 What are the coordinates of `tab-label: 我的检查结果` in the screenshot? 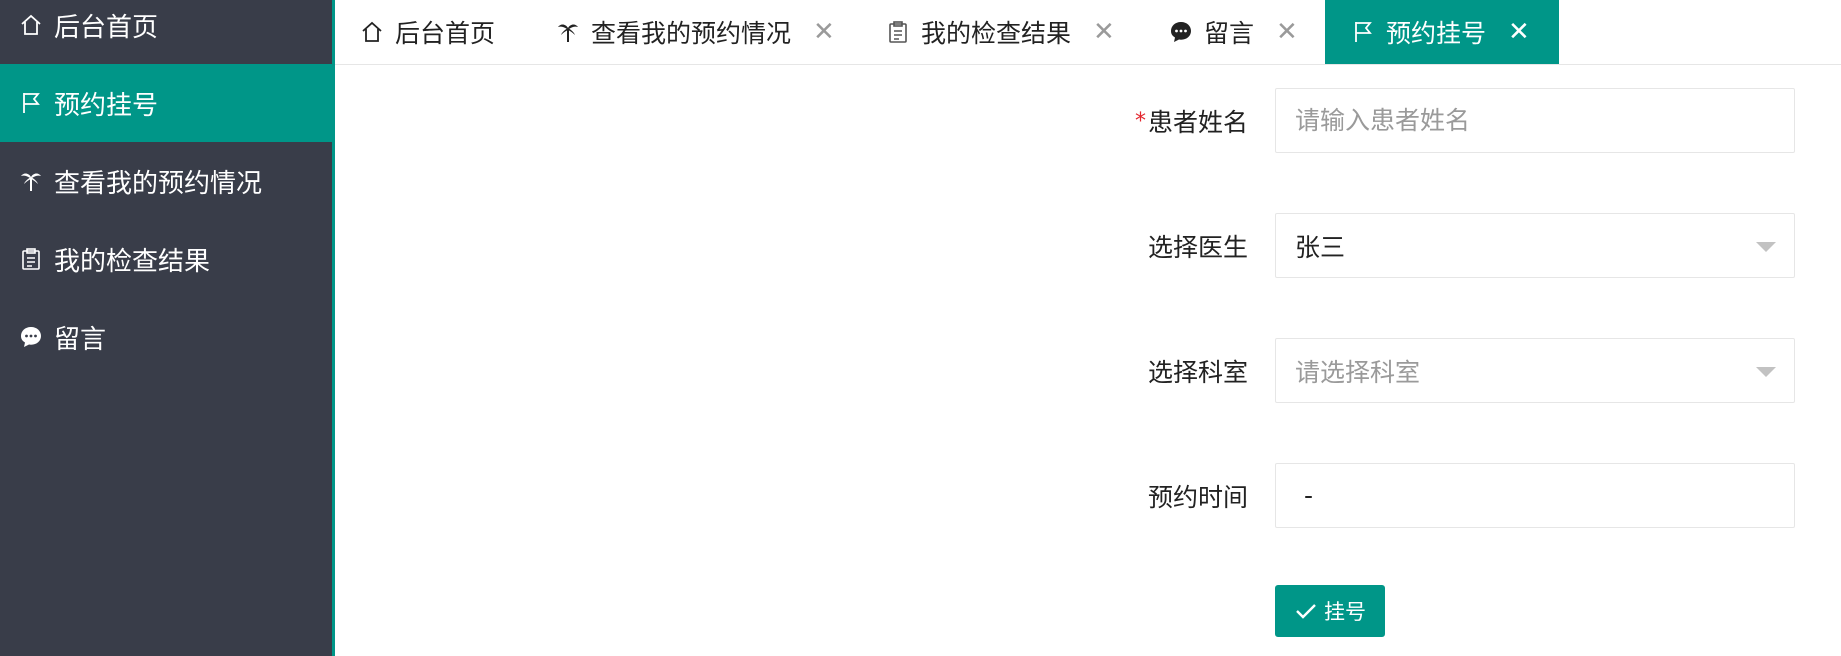 It's located at (996, 33).